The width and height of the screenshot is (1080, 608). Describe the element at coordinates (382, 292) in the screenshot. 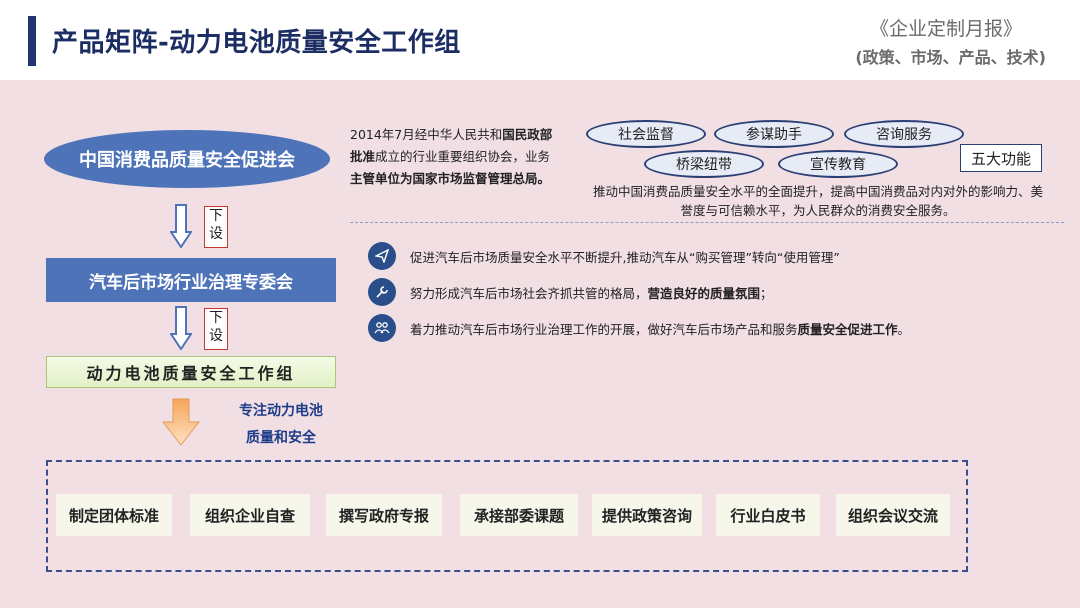

I see `wrench-icon` at that location.